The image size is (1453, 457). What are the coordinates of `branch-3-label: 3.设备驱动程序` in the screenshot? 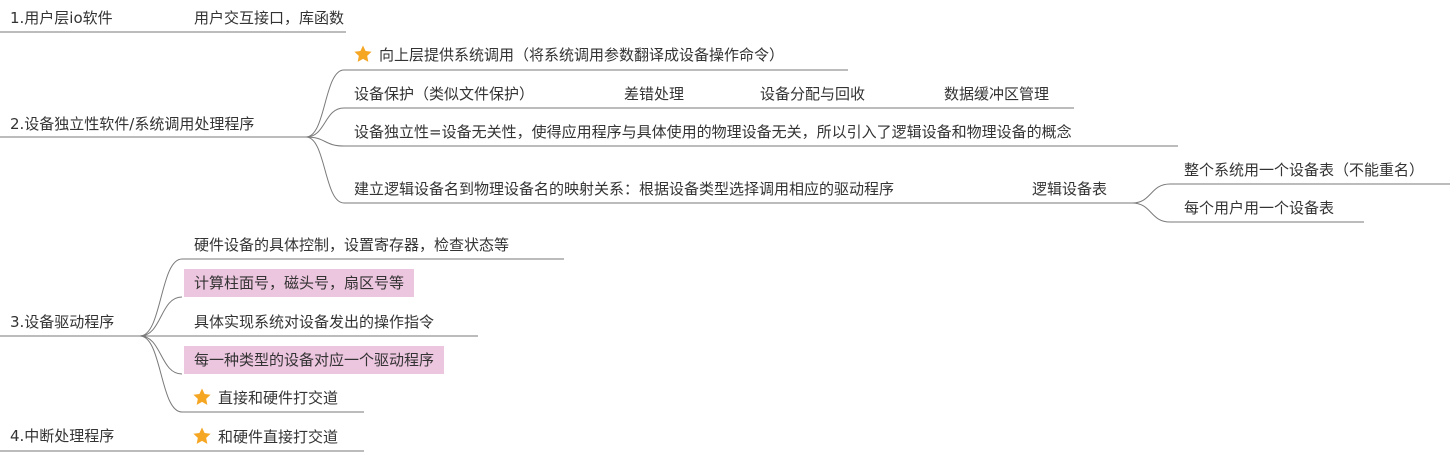 It's located at (62, 322).